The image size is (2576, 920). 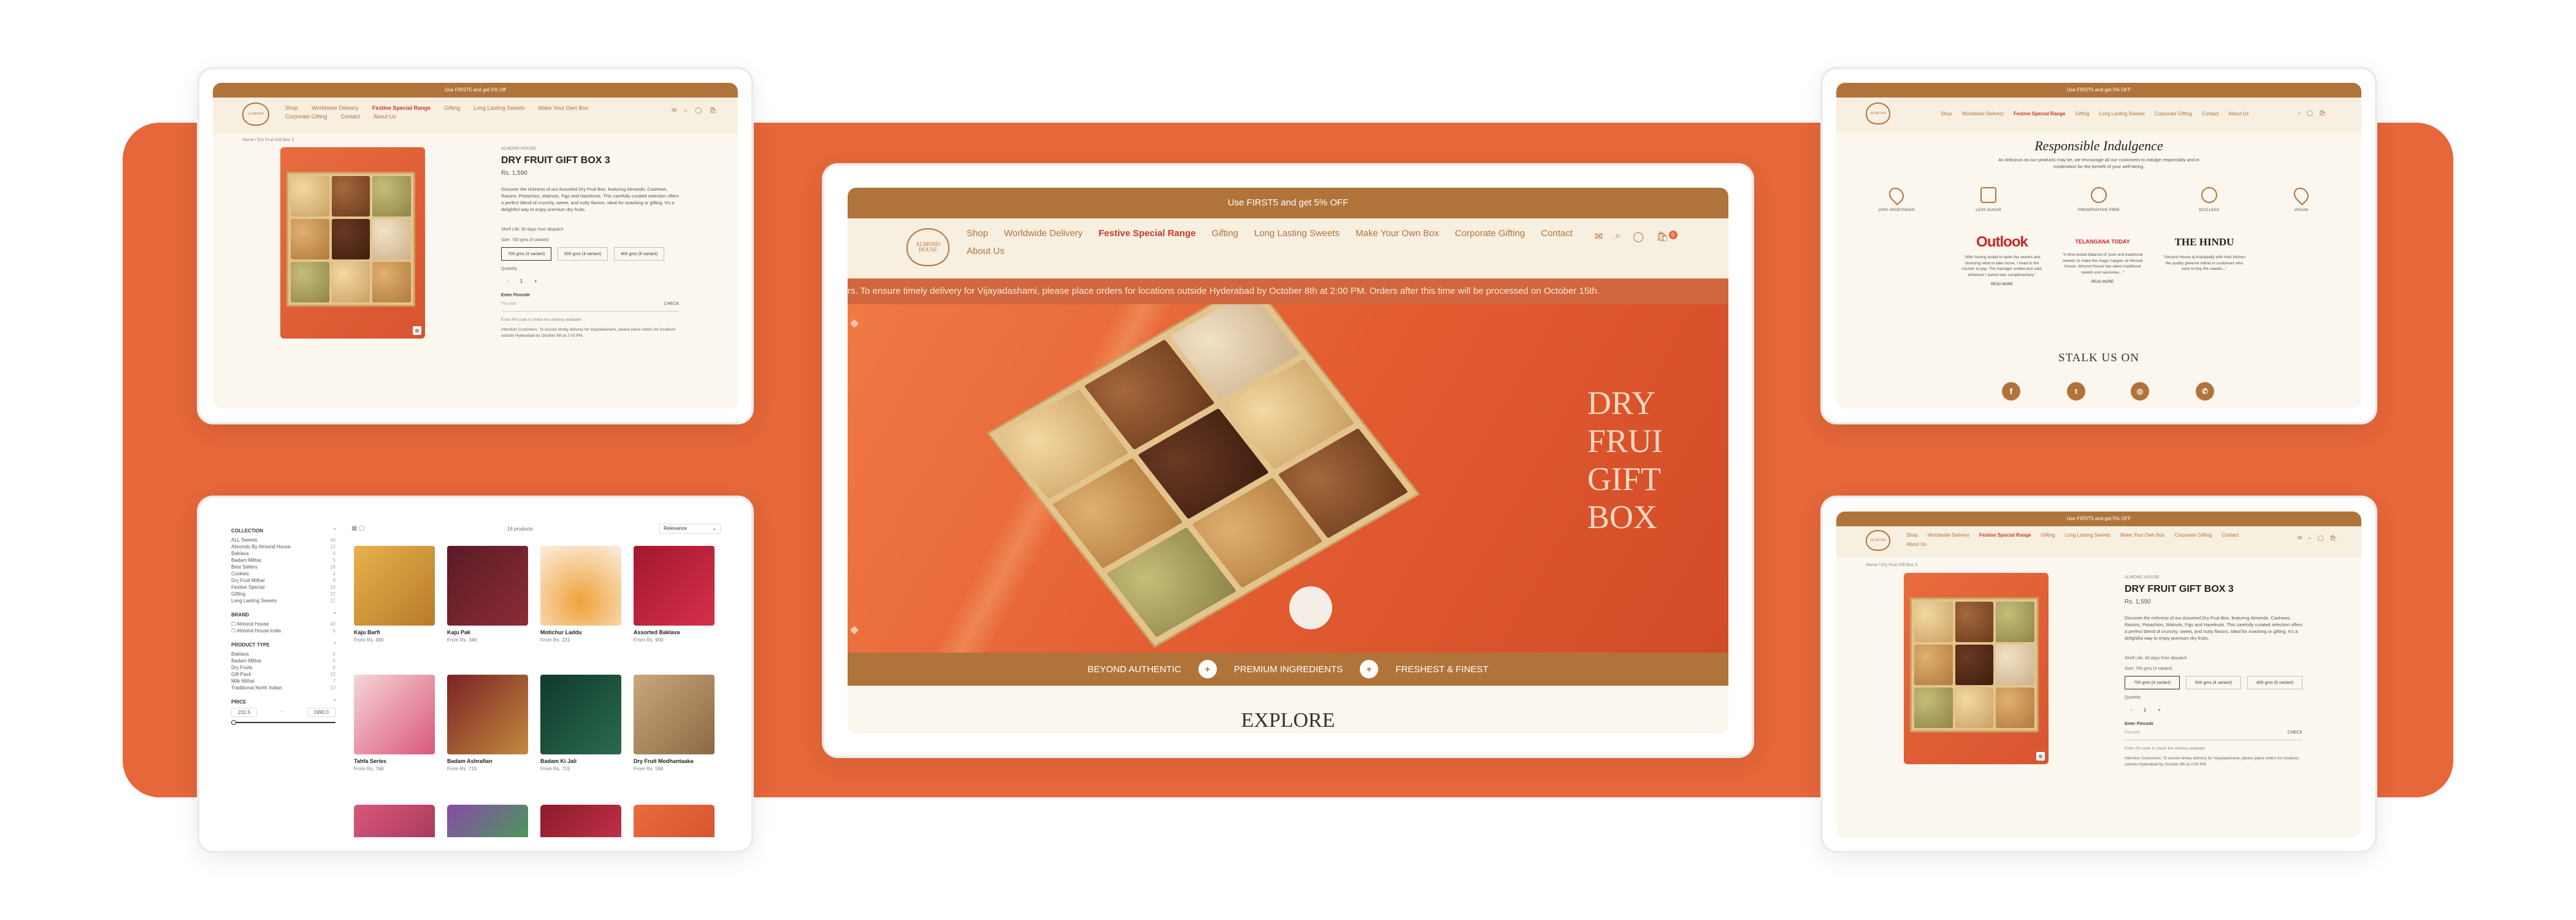 I want to click on mail-icon: ✉, so click(x=674, y=110).